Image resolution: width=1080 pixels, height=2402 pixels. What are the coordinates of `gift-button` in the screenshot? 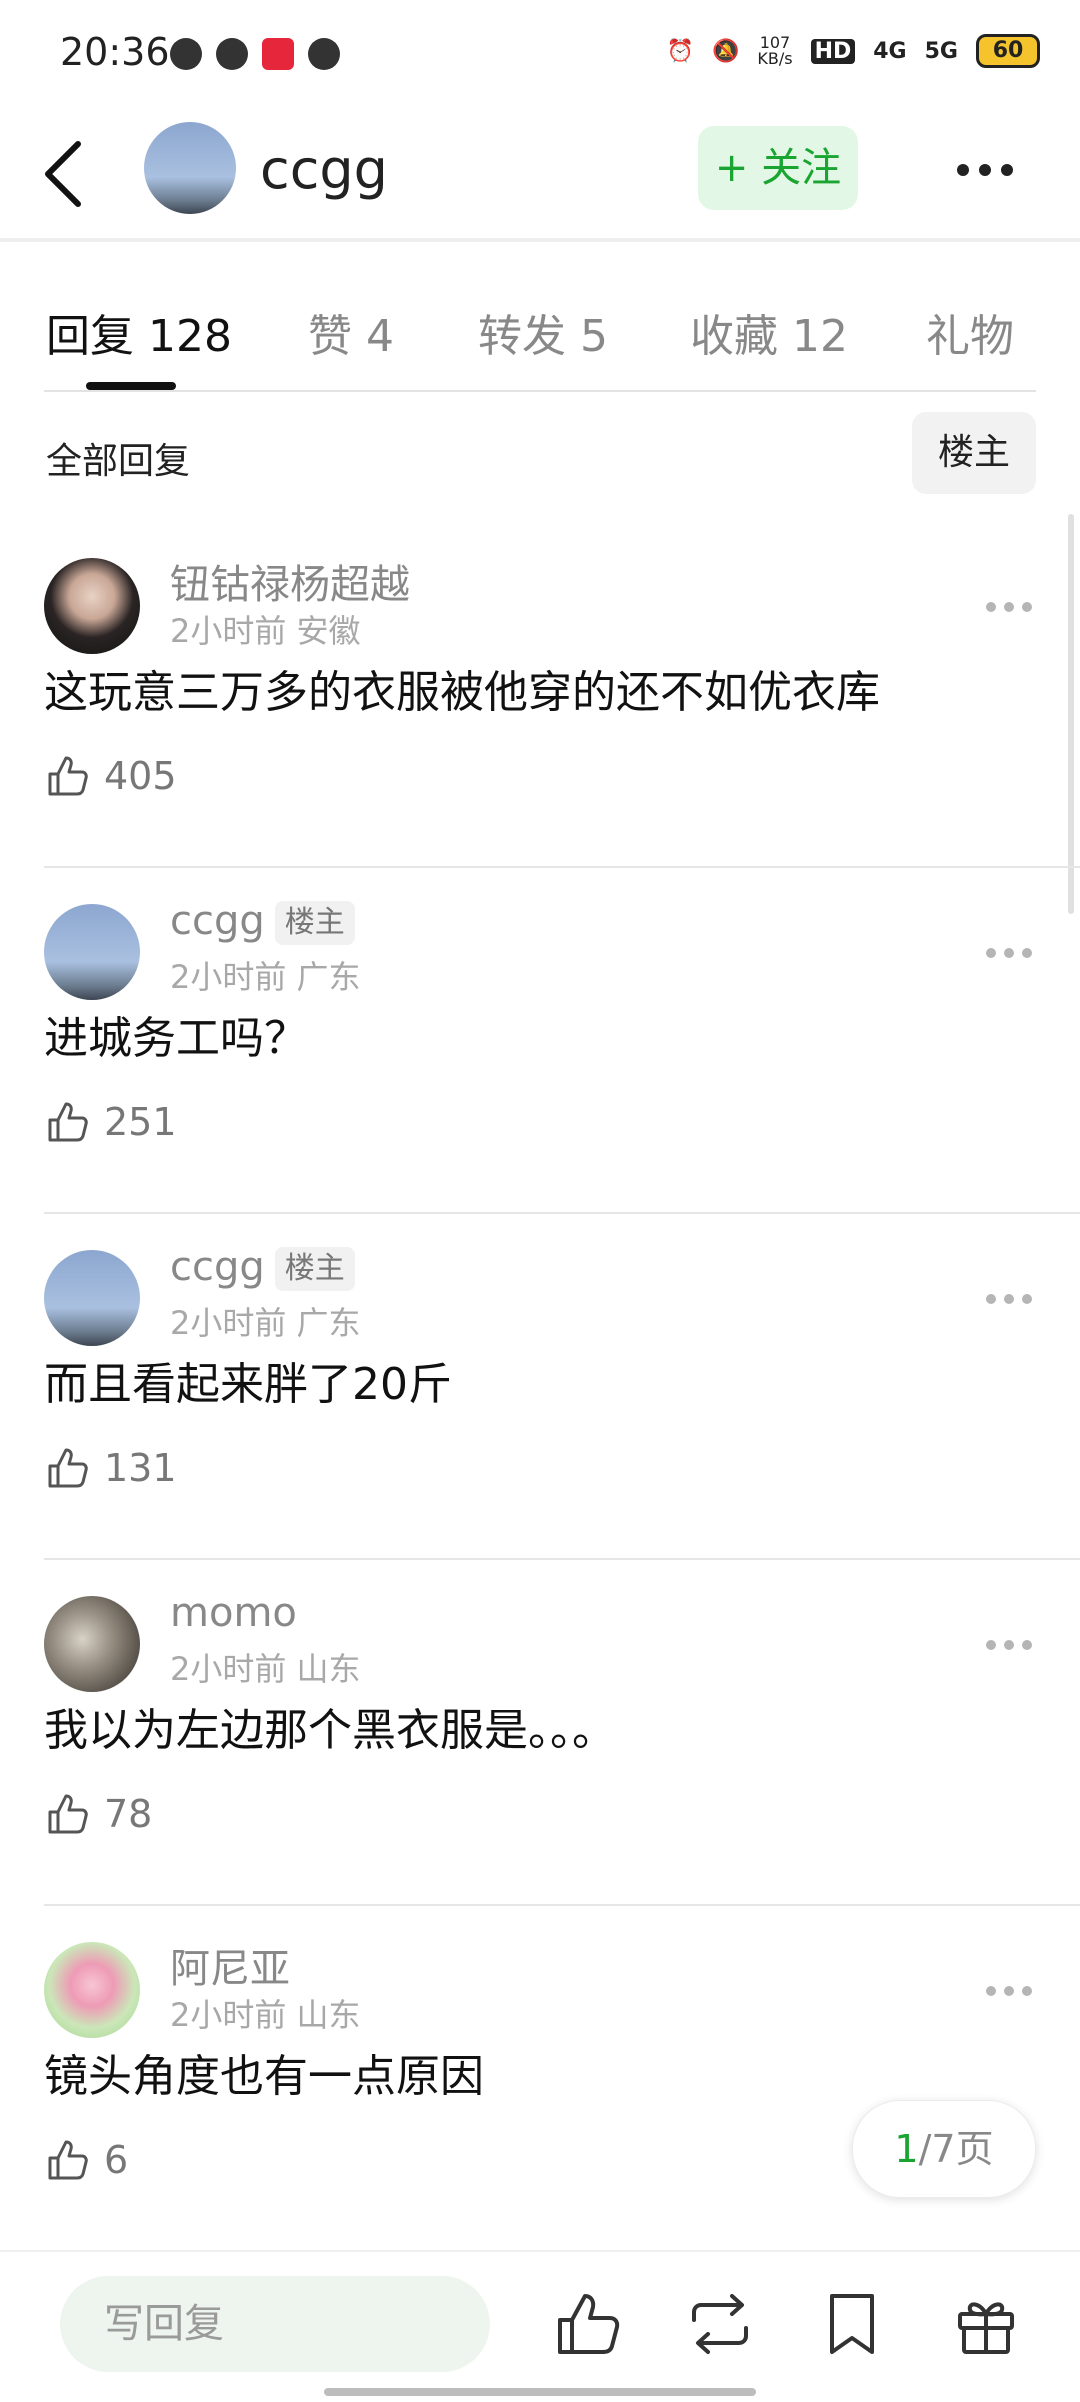 It's located at (986, 2324).